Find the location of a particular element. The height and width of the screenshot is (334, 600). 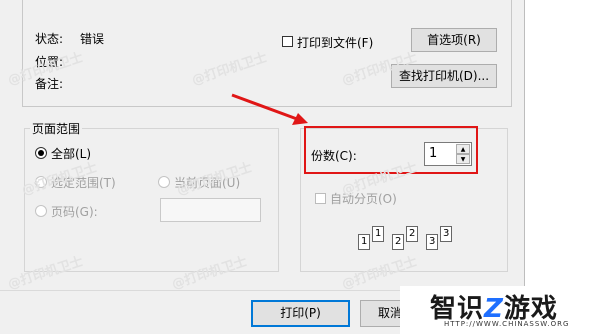

brand-logo: 智识Z游戏 HTTP://WWW.CHINASSW.ORG is located at coordinates (500, 310).